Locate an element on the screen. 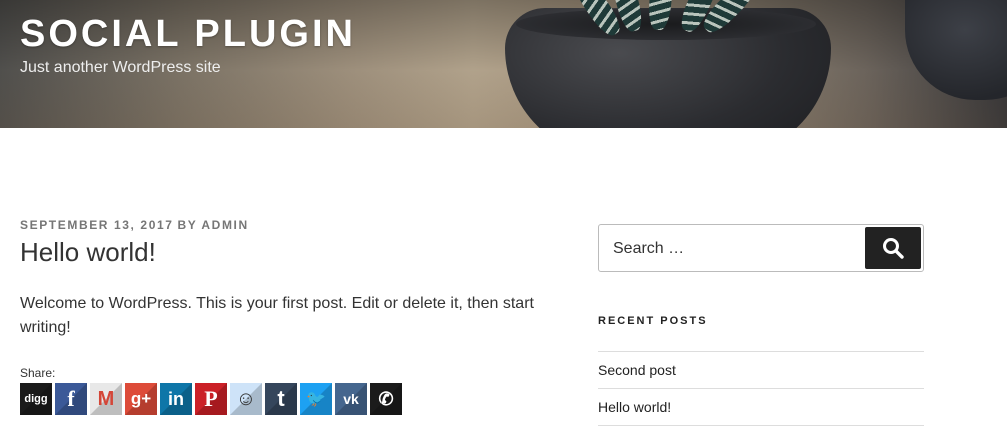 This screenshot has height=444, width=1007. reddit-icon: ☺ is located at coordinates (246, 398).